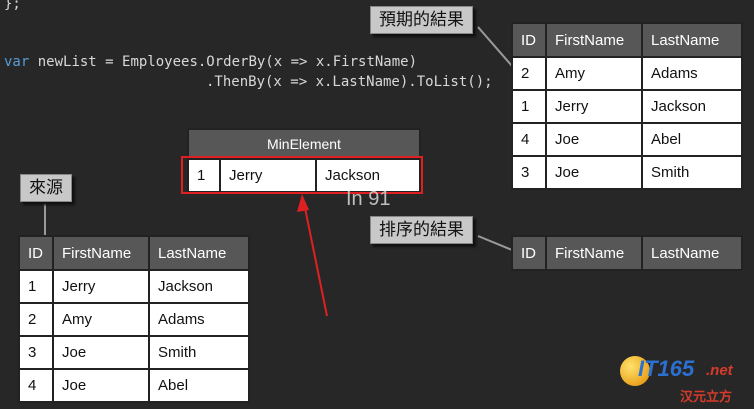 The height and width of the screenshot is (409, 754). What do you see at coordinates (706, 396) in the screenshot?
I see `logo-sub: 汉元立方` at bounding box center [706, 396].